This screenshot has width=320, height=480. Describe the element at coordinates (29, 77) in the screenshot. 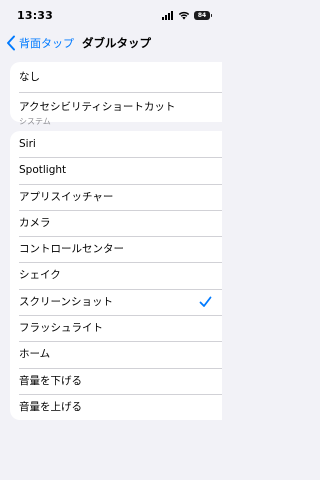

I see `option-label: なし` at that location.